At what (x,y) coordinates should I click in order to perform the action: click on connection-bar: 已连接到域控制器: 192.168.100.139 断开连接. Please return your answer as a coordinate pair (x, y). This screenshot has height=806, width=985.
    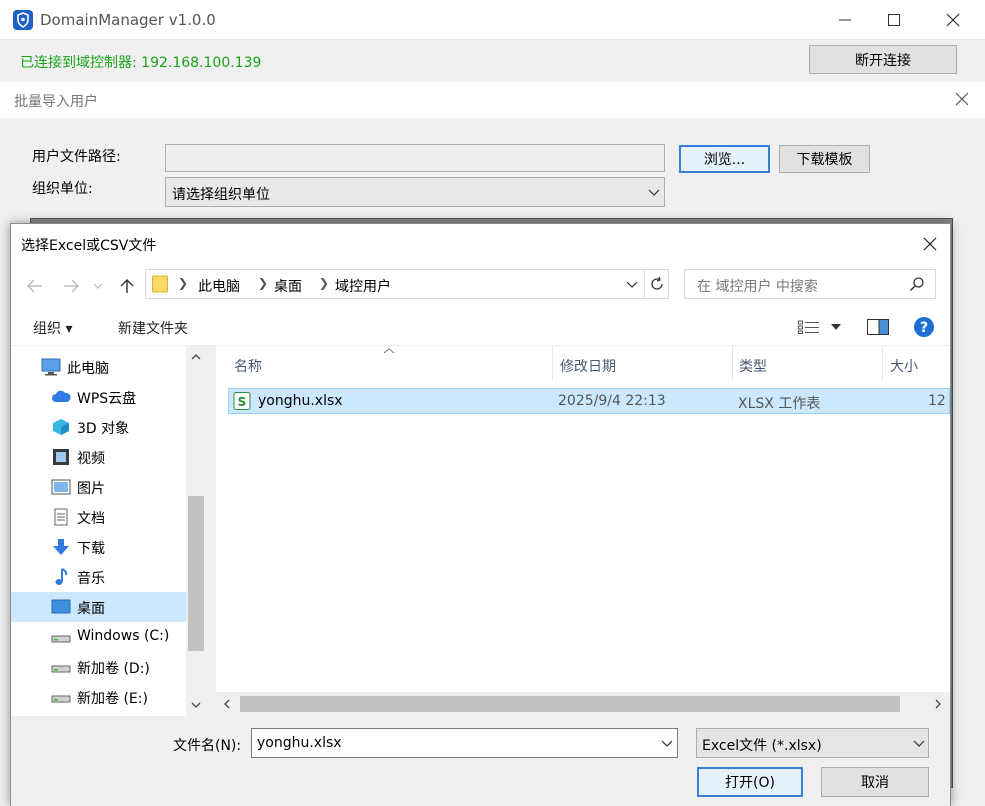
    Looking at the image, I should click on (492, 60).